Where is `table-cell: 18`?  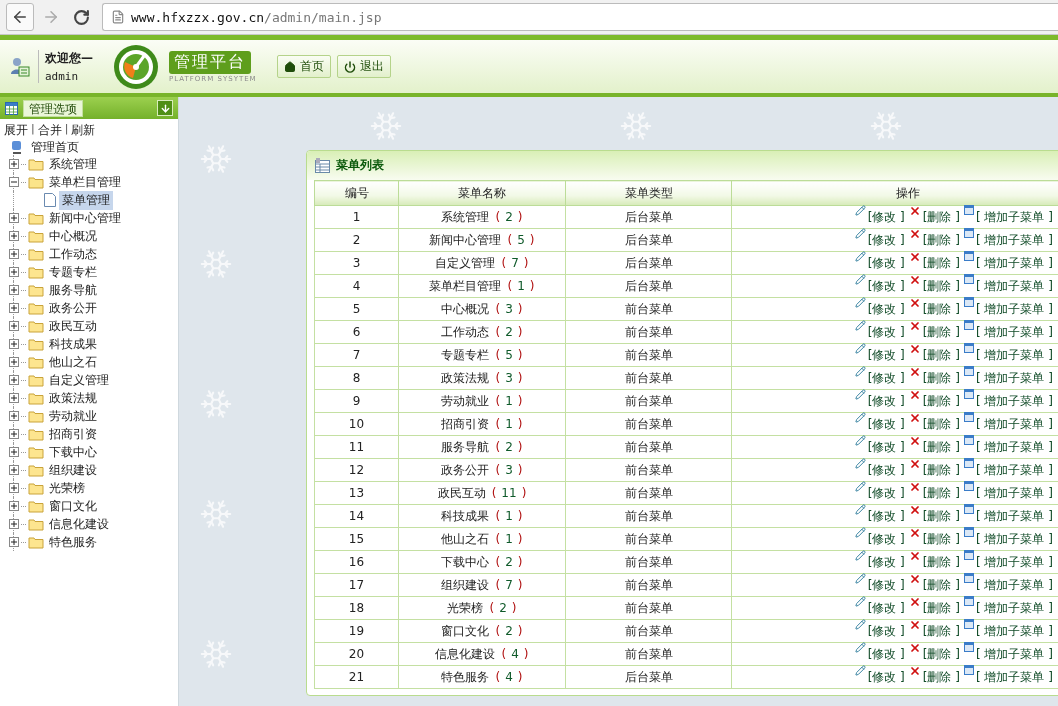 table-cell: 18 is located at coordinates (356, 608).